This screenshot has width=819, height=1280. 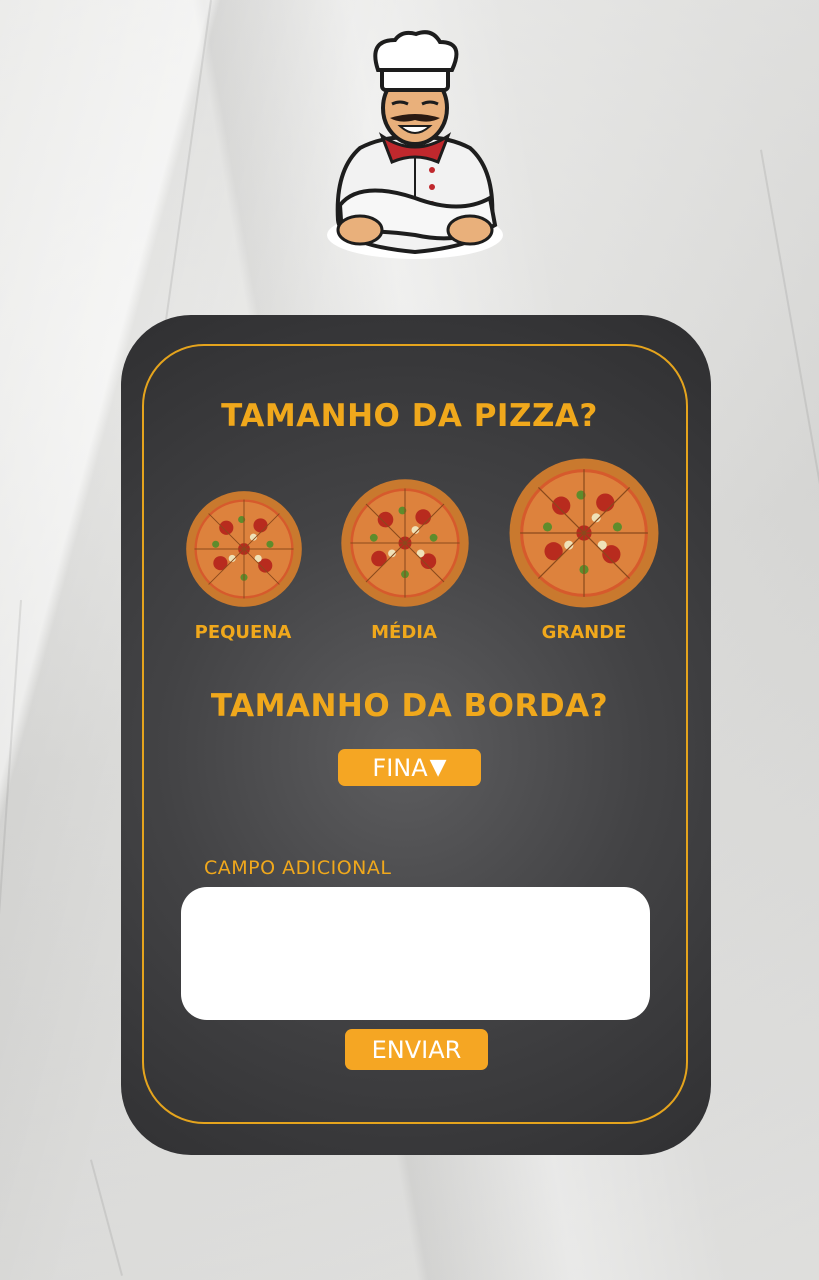 I want to click on submit-button: ENVIAR, so click(x=416, y=1049).